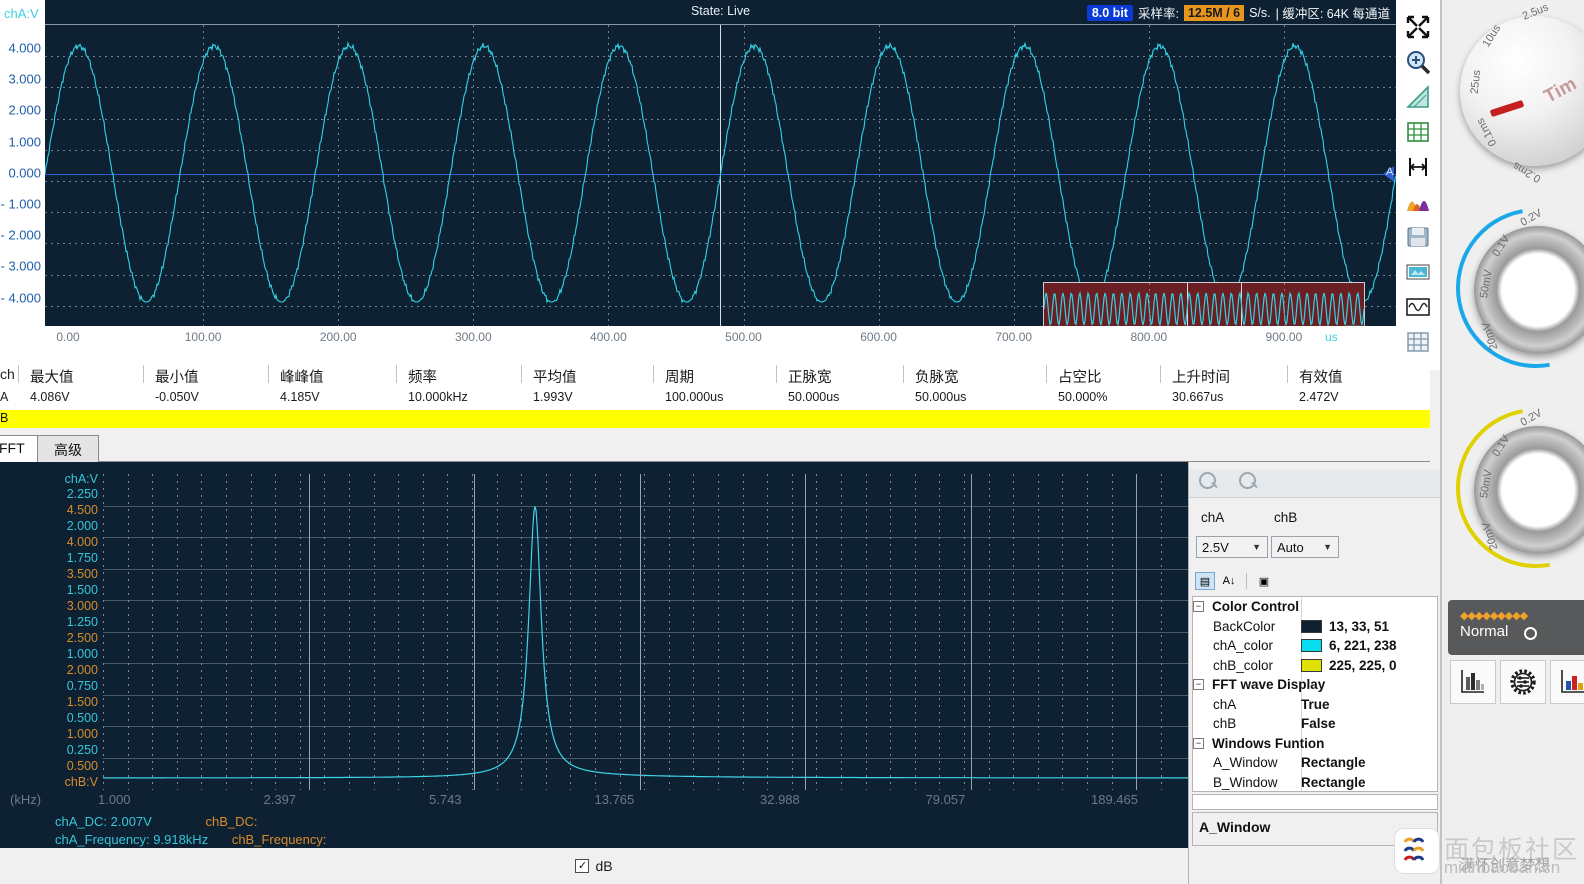 Image resolution: width=1584 pixels, height=884 pixels. I want to click on bottom-tabstrip: FFT 高级, so click(715, 447).